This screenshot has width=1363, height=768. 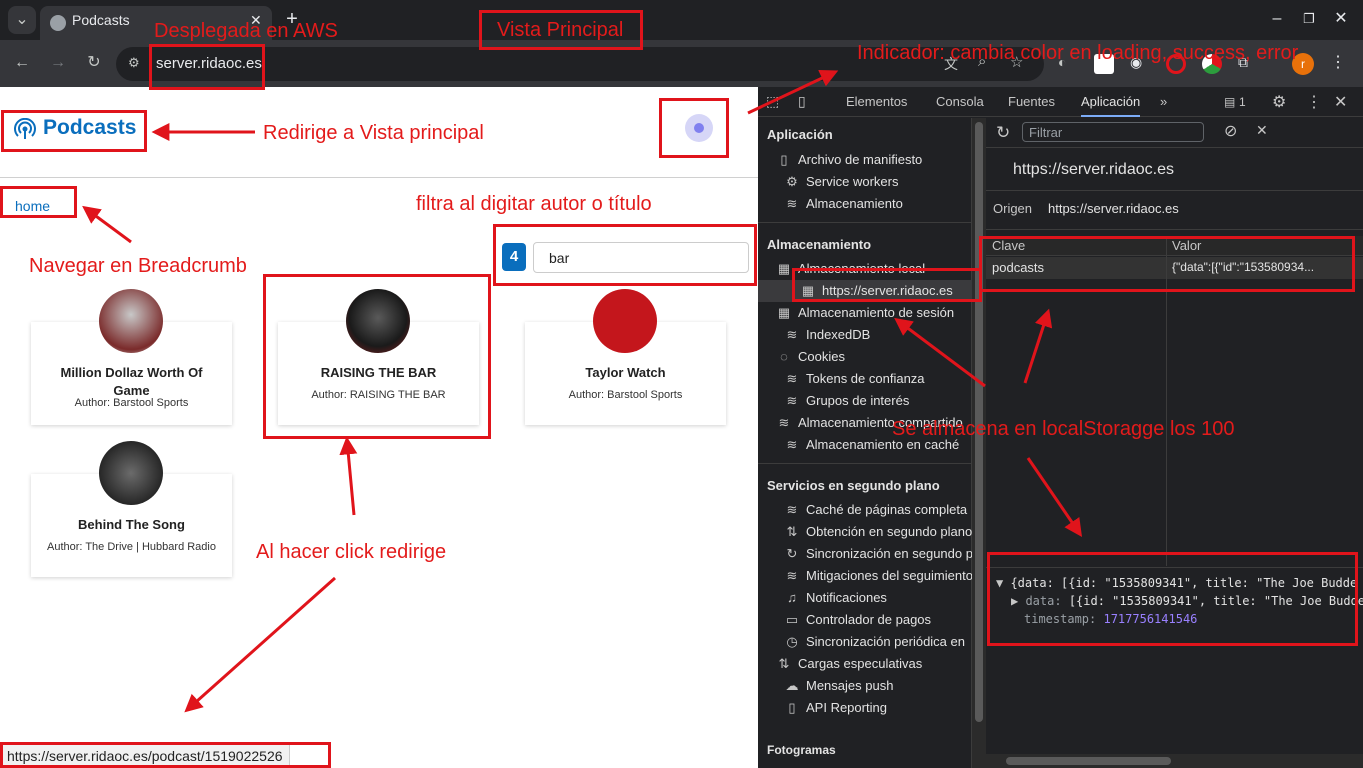 I want to click on tab-fuentes: Fuentes, so click(x=1031, y=102).